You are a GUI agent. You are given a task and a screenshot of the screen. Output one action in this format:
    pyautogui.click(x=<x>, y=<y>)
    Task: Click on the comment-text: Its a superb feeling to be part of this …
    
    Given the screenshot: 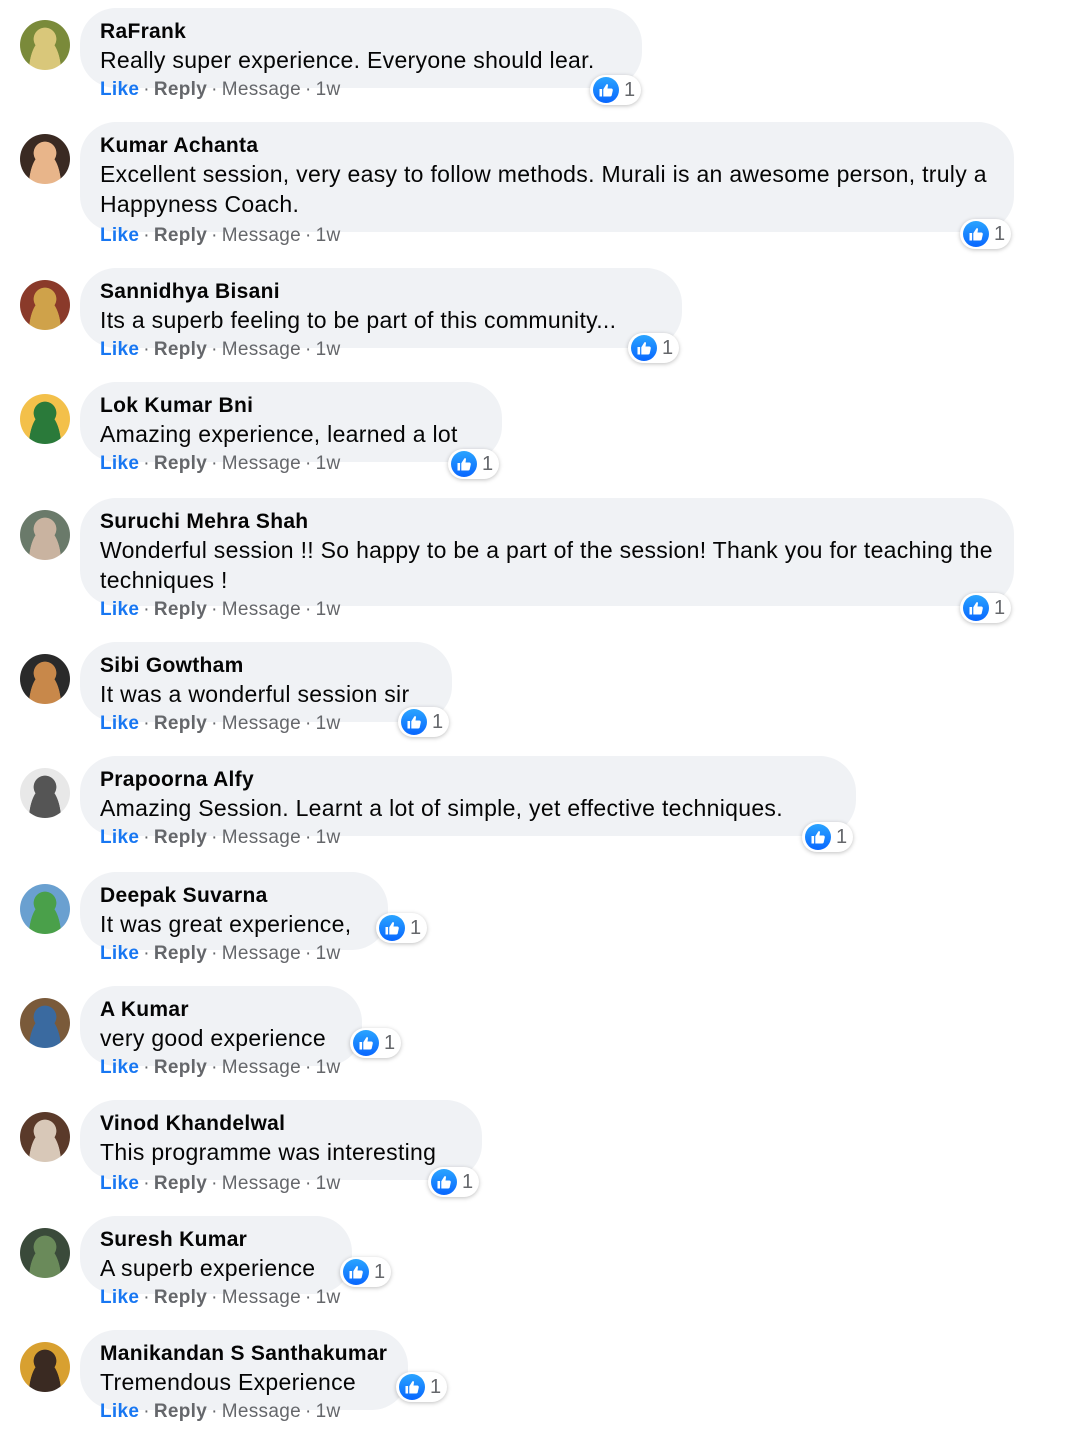 What is the action you would take?
    pyautogui.click(x=358, y=320)
    